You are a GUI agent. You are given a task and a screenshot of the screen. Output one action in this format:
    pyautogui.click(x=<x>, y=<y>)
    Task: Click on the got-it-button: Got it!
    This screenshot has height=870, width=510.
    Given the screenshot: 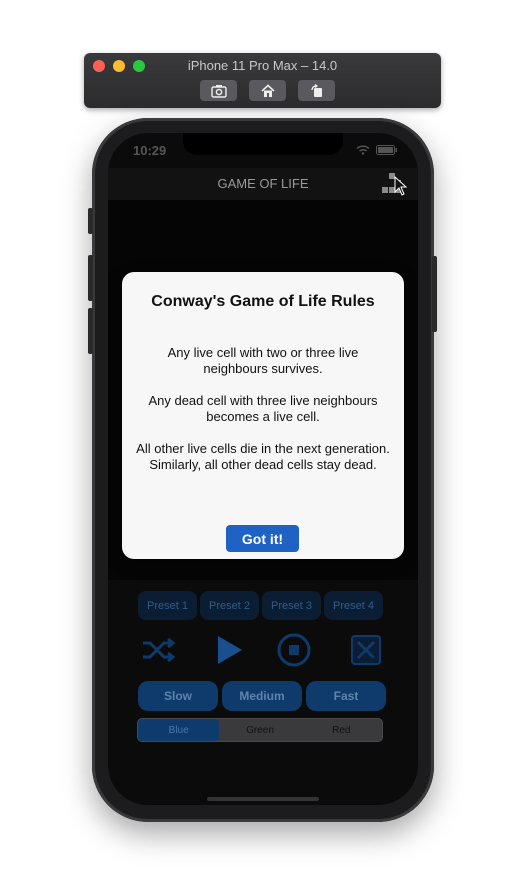 What is the action you would take?
    pyautogui.click(x=262, y=538)
    